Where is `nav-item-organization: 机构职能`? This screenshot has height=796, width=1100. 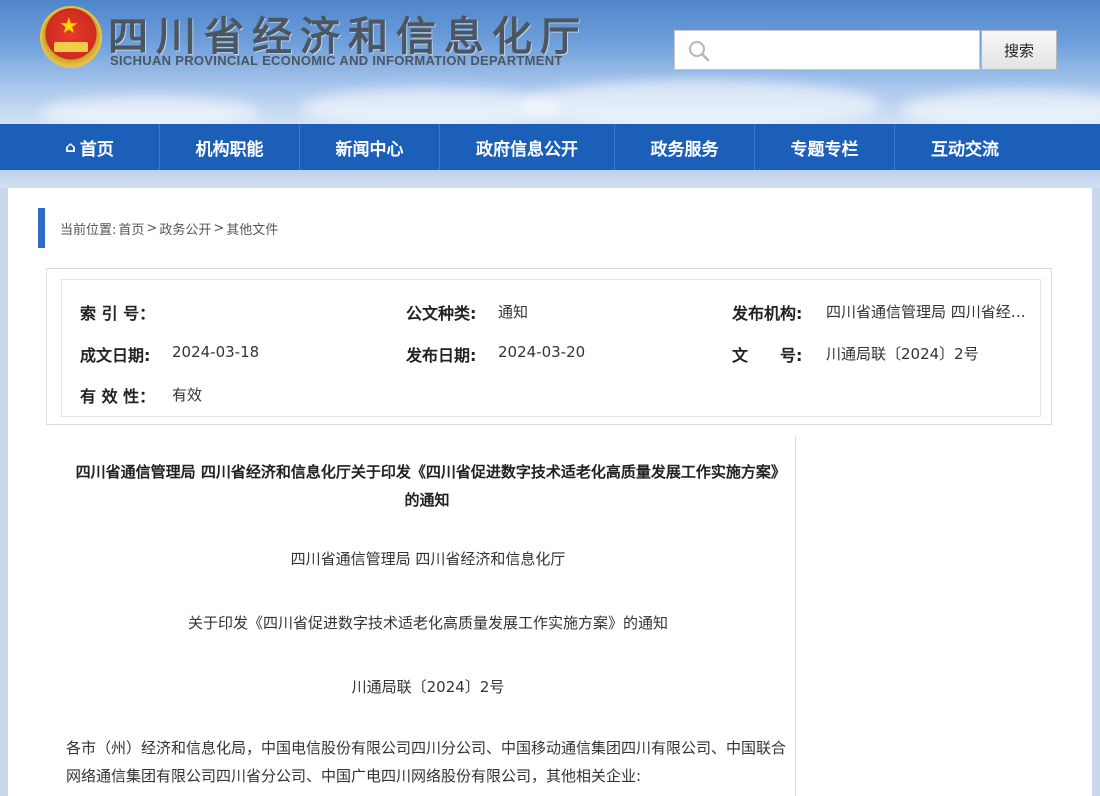 nav-item-organization: 机构职能 is located at coordinates (230, 147).